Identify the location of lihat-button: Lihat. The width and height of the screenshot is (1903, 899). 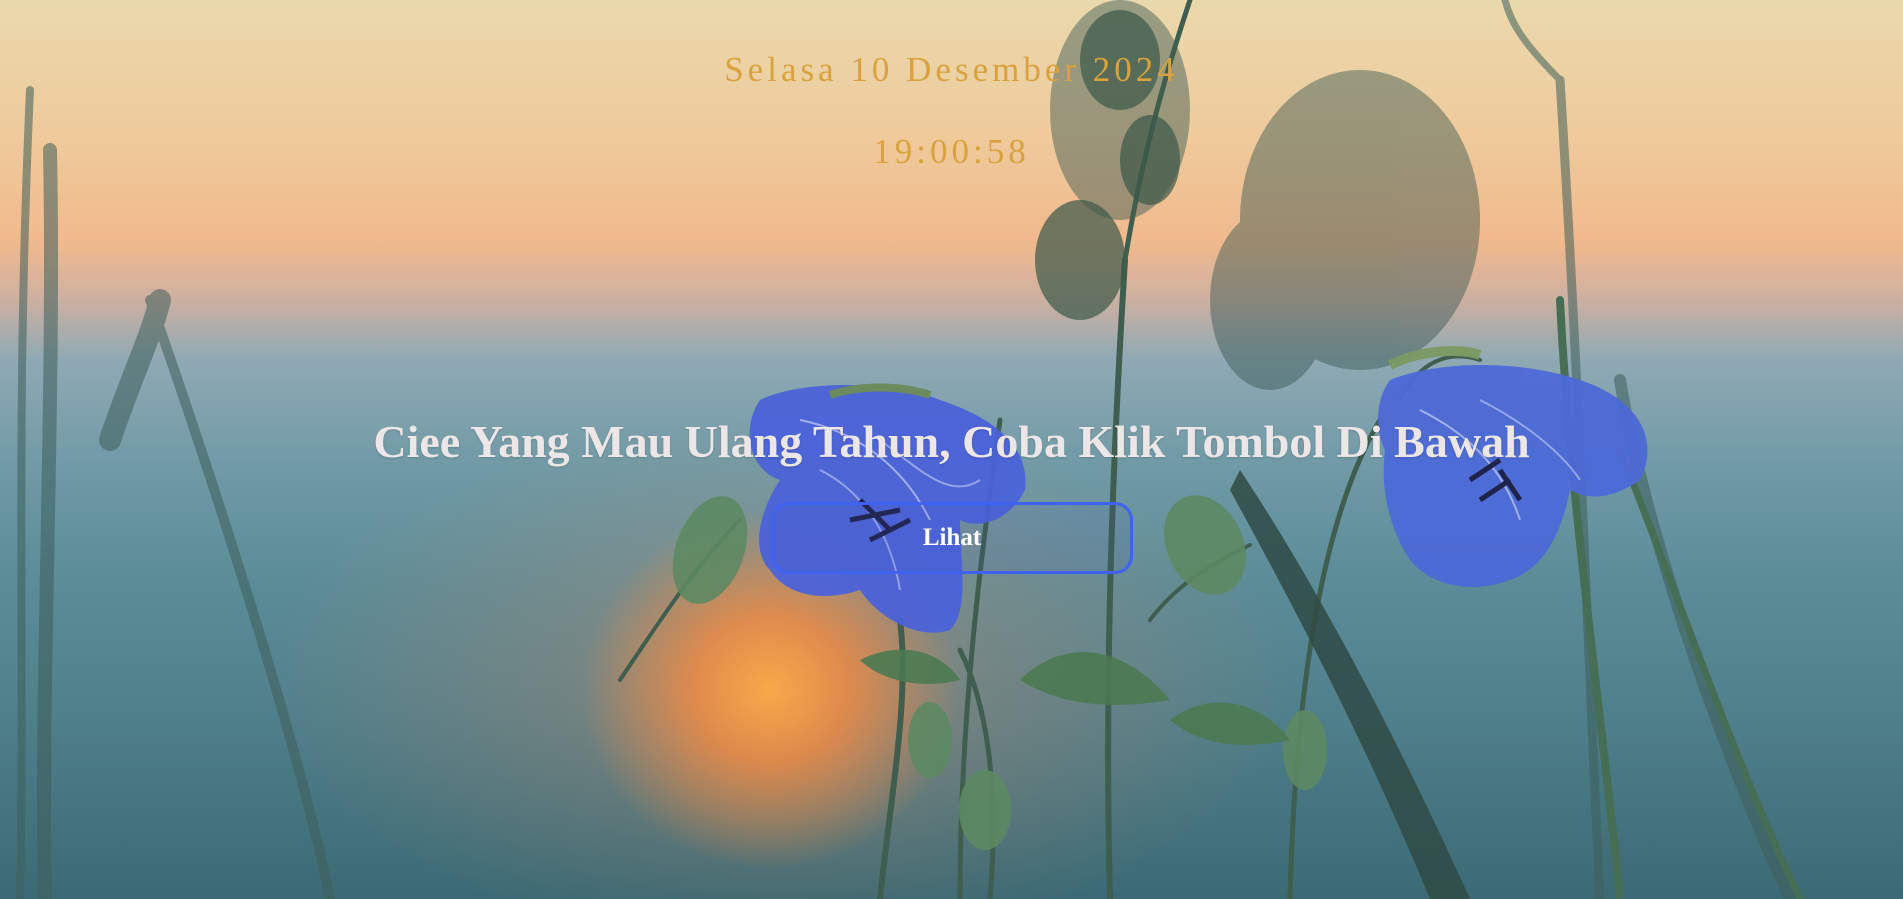
(952, 538).